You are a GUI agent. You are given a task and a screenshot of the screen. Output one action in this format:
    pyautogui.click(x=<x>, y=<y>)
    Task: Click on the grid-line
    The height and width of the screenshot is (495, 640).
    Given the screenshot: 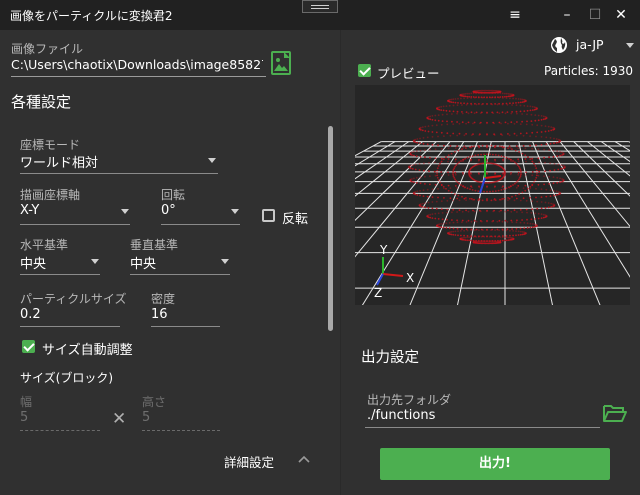 What is the action you would take?
    pyautogui.click(x=594, y=184)
    